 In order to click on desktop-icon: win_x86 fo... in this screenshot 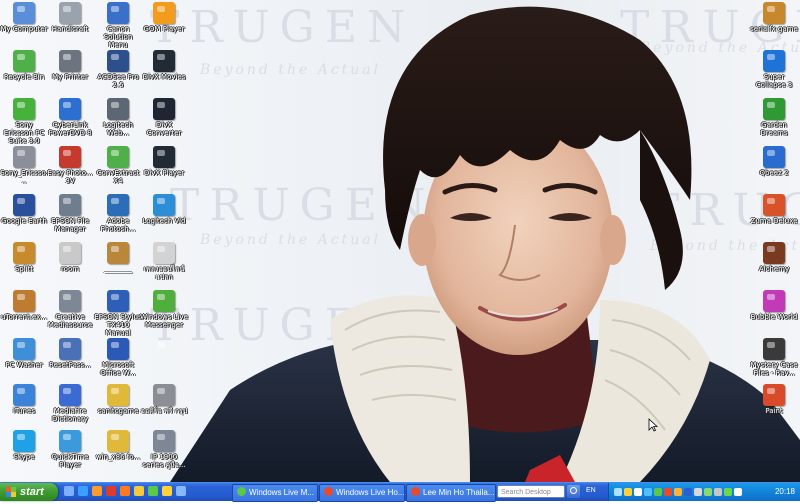, I will do `click(118, 445)`.